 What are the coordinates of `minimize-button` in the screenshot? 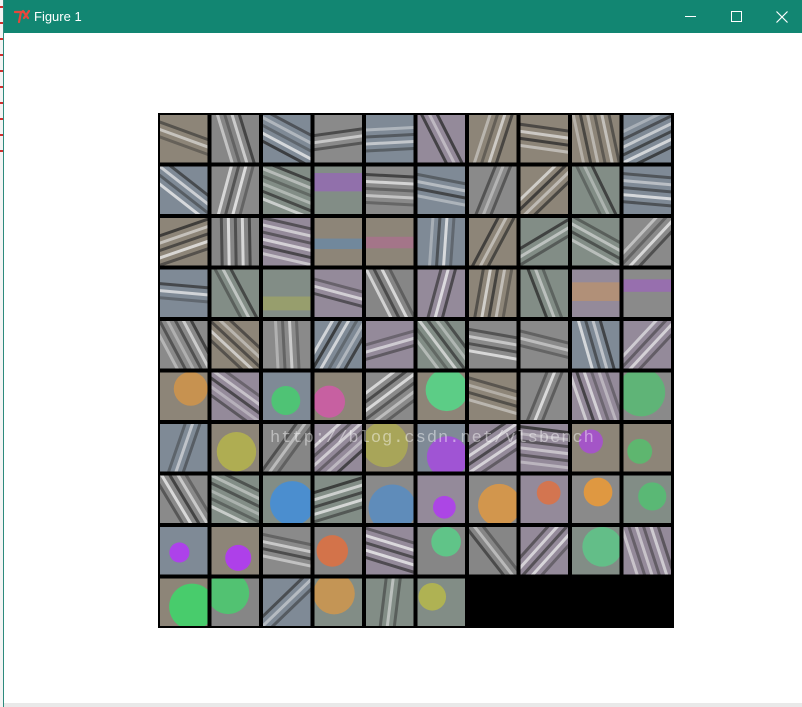 It's located at (690, 16).